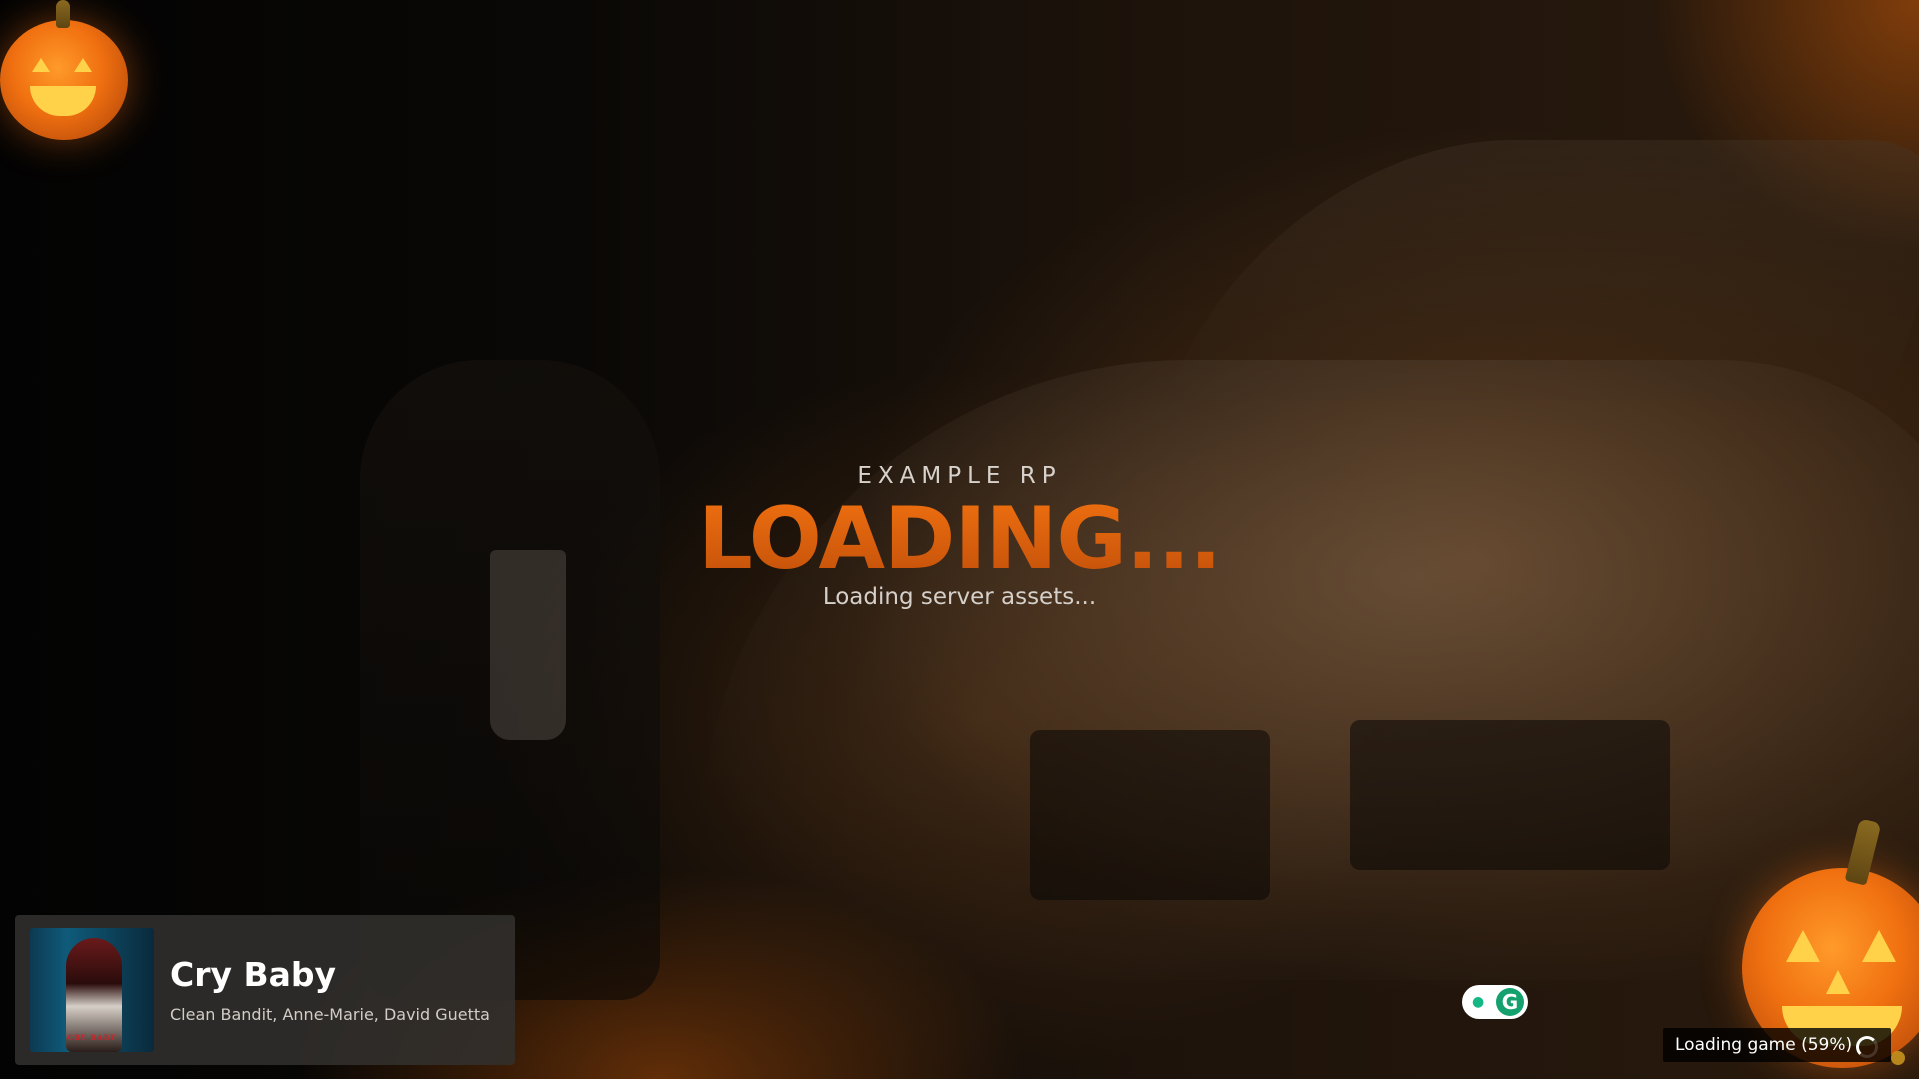 The width and height of the screenshot is (1919, 1079). I want to click on corner-indicator-icon, so click(1898, 1058).